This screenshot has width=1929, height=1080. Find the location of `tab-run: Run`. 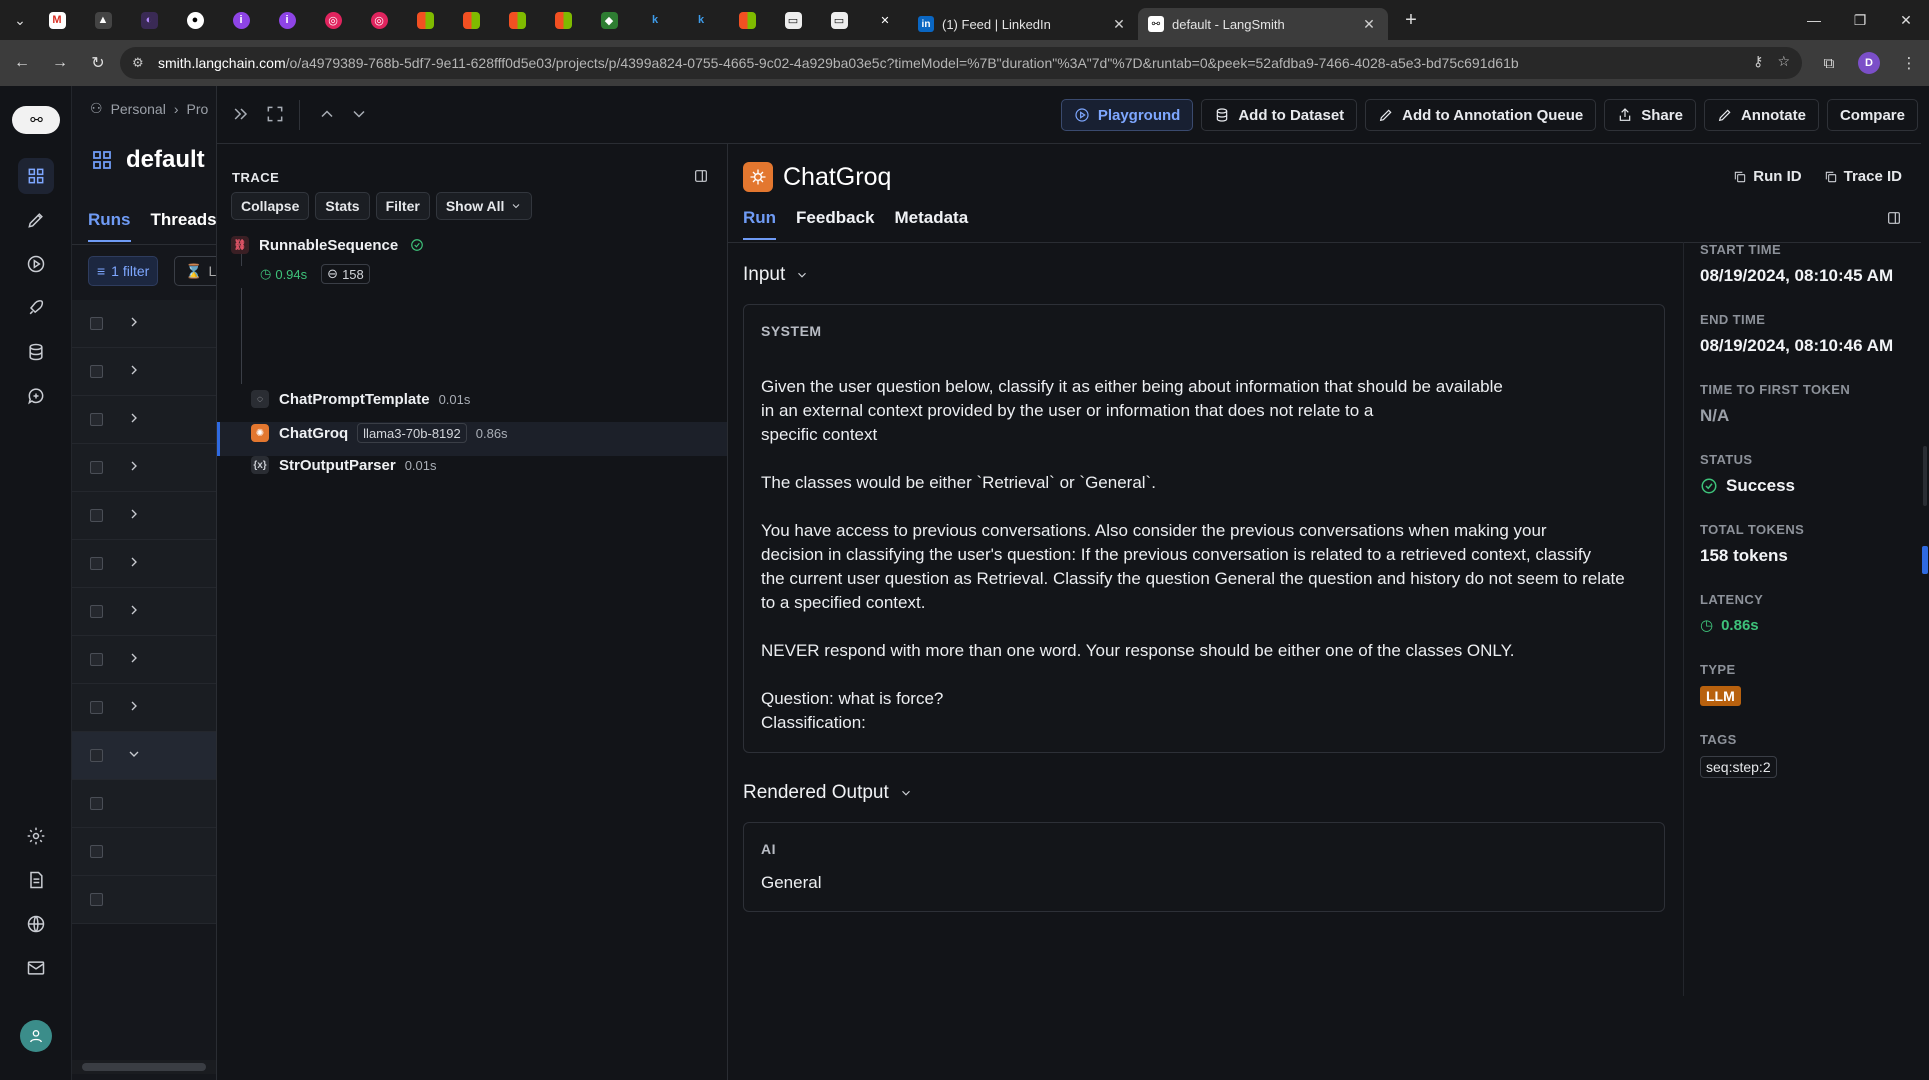

tab-run: Run is located at coordinates (760, 224).